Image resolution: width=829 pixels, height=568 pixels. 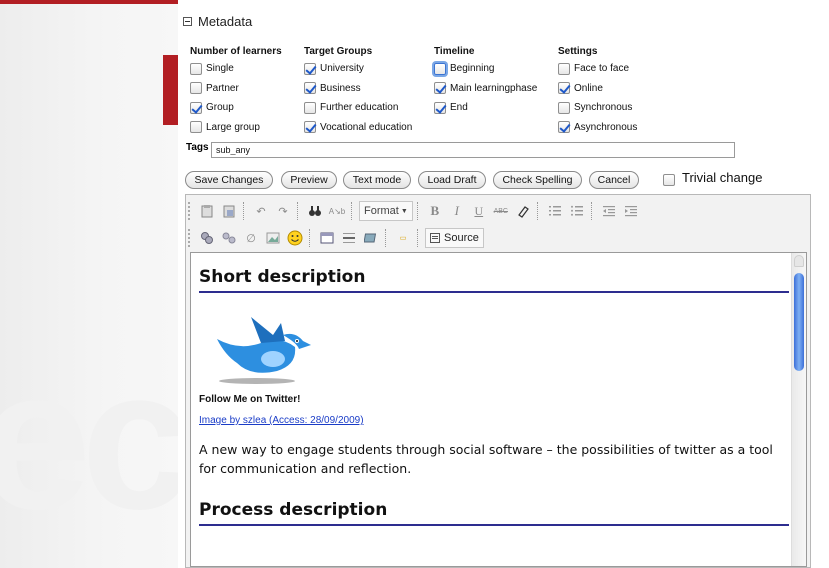 What do you see at coordinates (261, 211) in the screenshot?
I see `undo-icon: ↶` at bounding box center [261, 211].